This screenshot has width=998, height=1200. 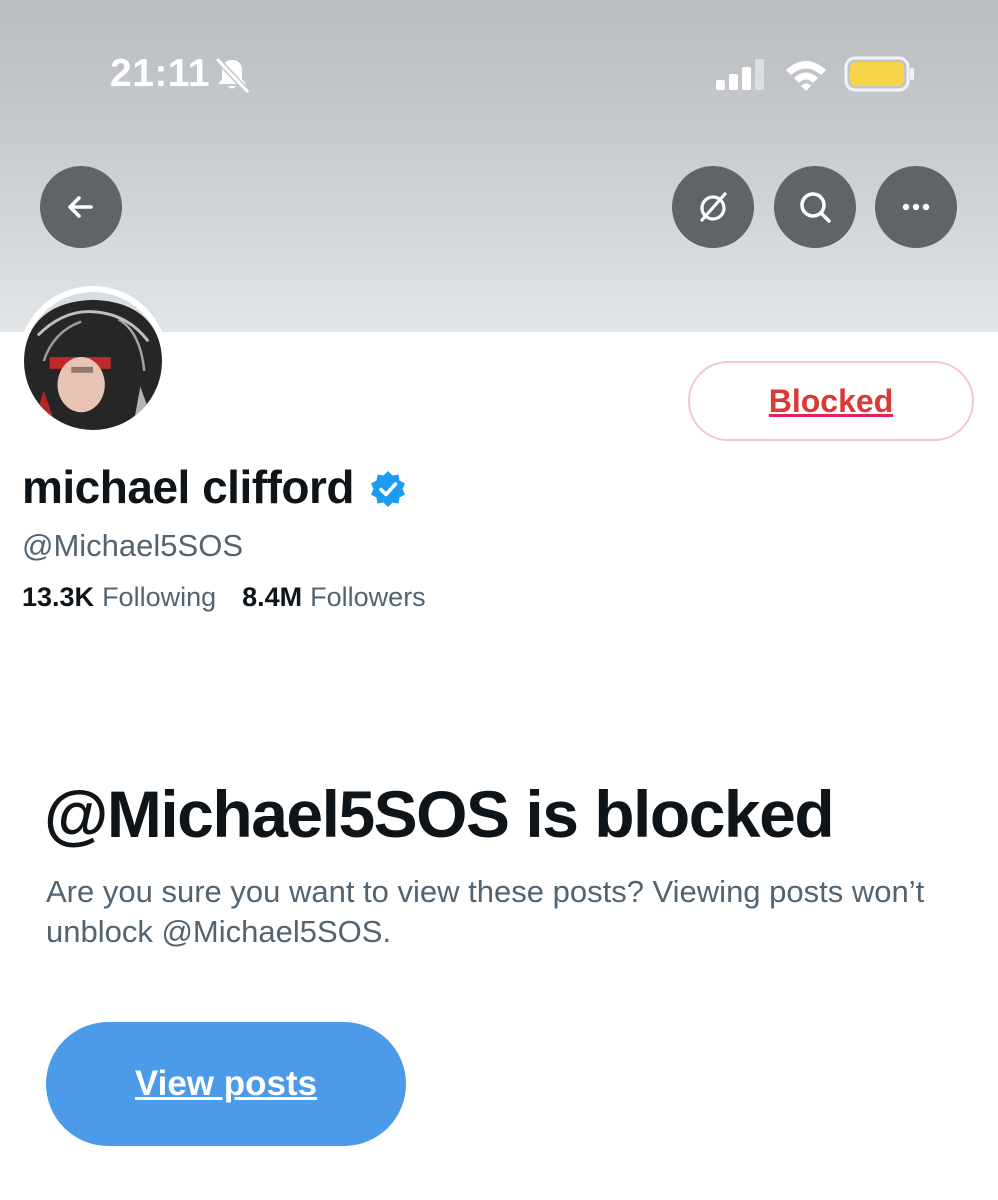 I want to click on more-icon, so click(x=916, y=207).